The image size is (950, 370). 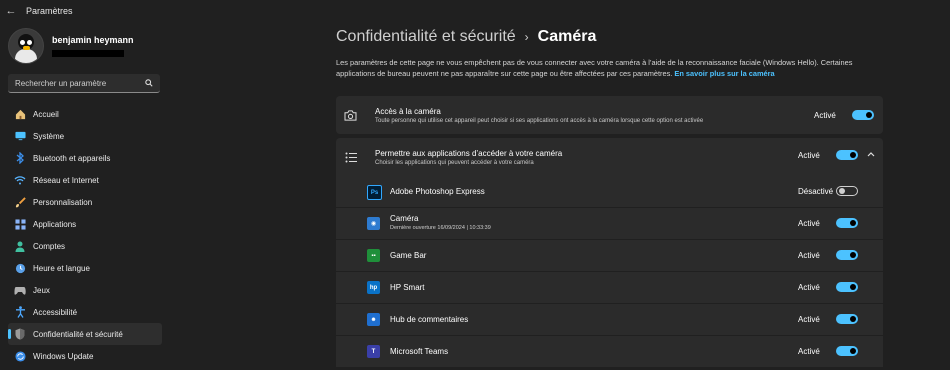 I want to click on breadcrumb-parent: Confidentialité et sécurité, so click(x=426, y=37).